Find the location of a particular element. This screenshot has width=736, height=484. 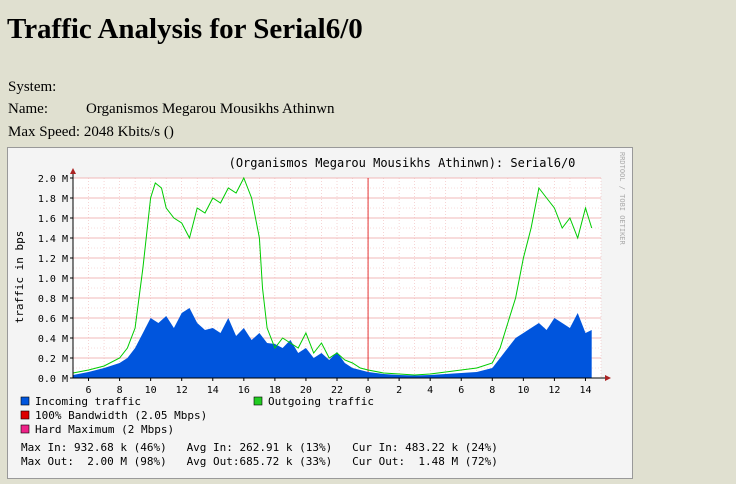

y-tick-label: 0.4 M is located at coordinates (53, 339).